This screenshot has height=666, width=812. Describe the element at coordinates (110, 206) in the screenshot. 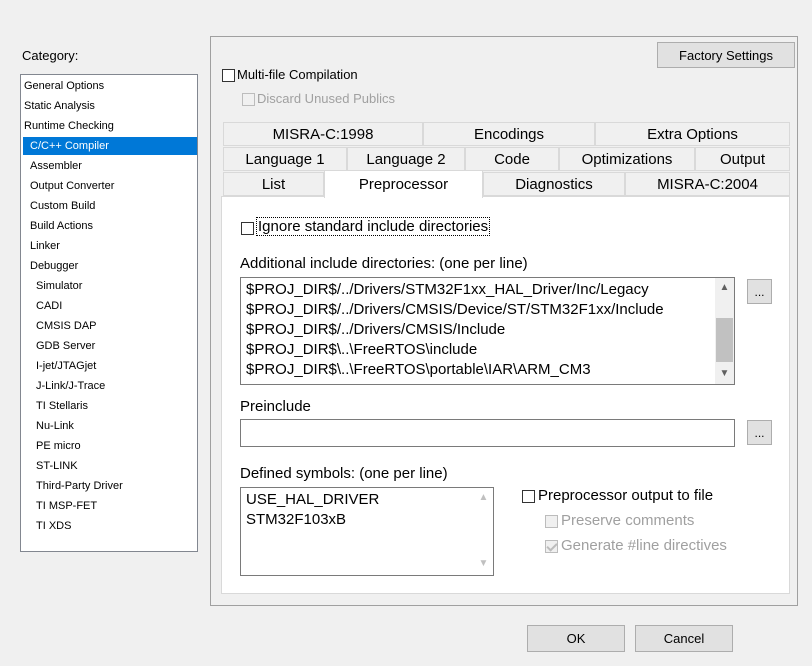

I see `category-item: Custom Build` at that location.